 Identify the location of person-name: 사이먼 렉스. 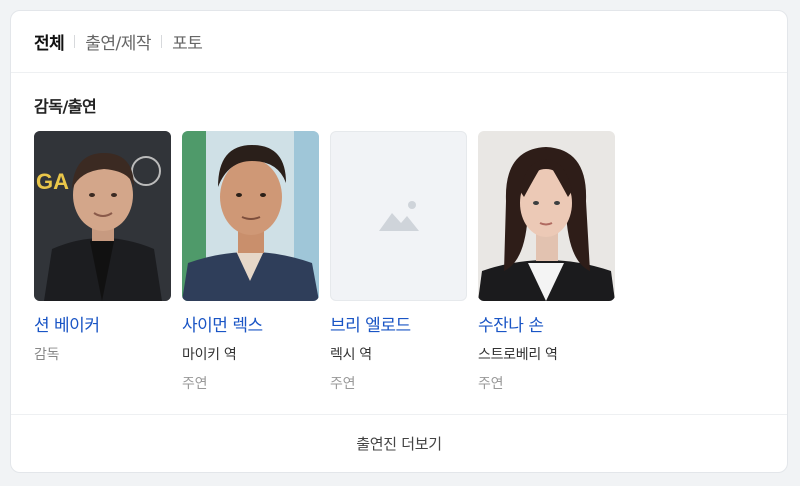
(250, 323).